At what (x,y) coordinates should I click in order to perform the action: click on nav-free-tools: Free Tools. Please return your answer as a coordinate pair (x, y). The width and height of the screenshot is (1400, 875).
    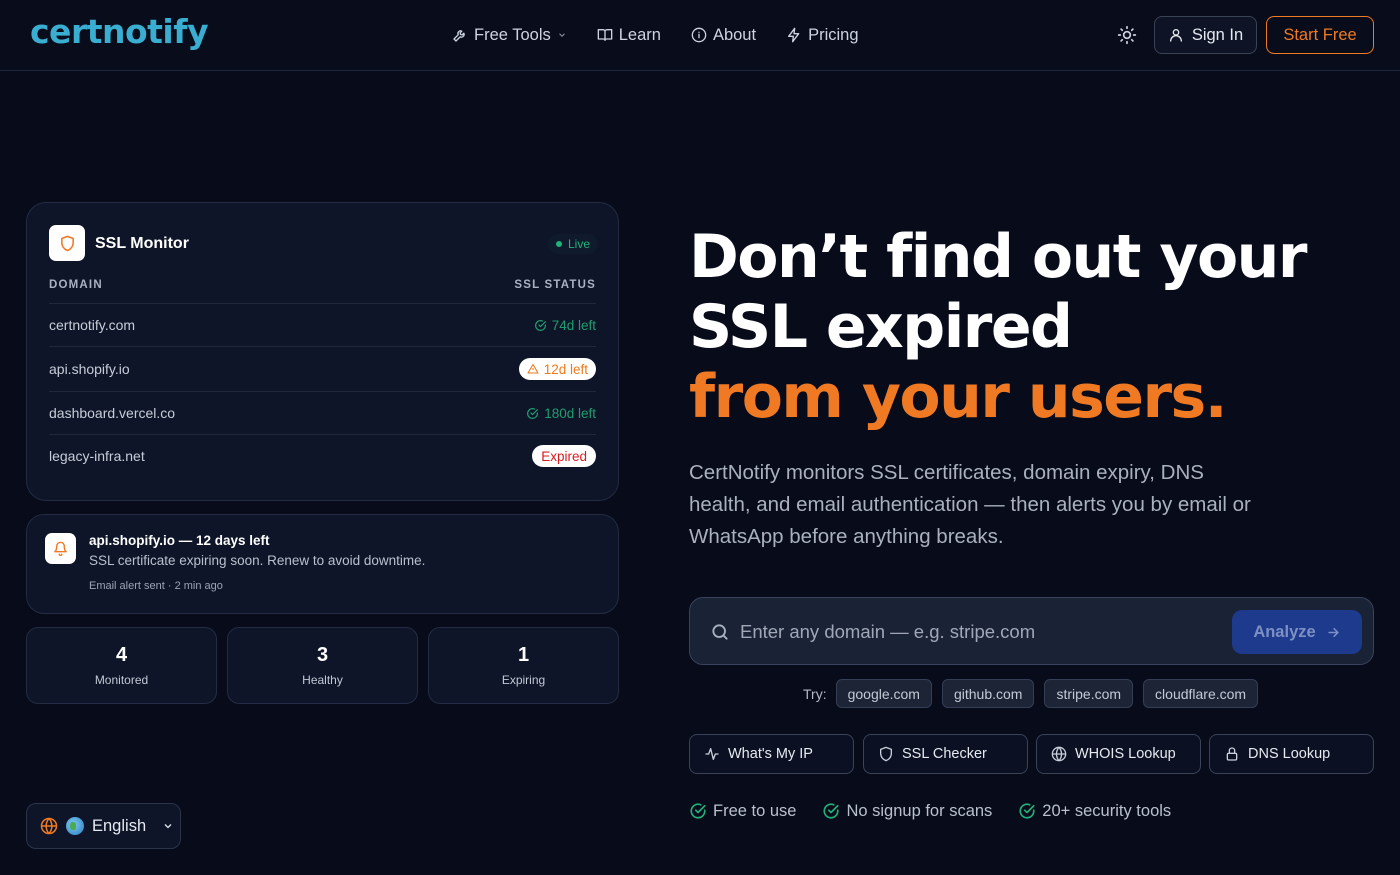
    Looking at the image, I should click on (509, 35).